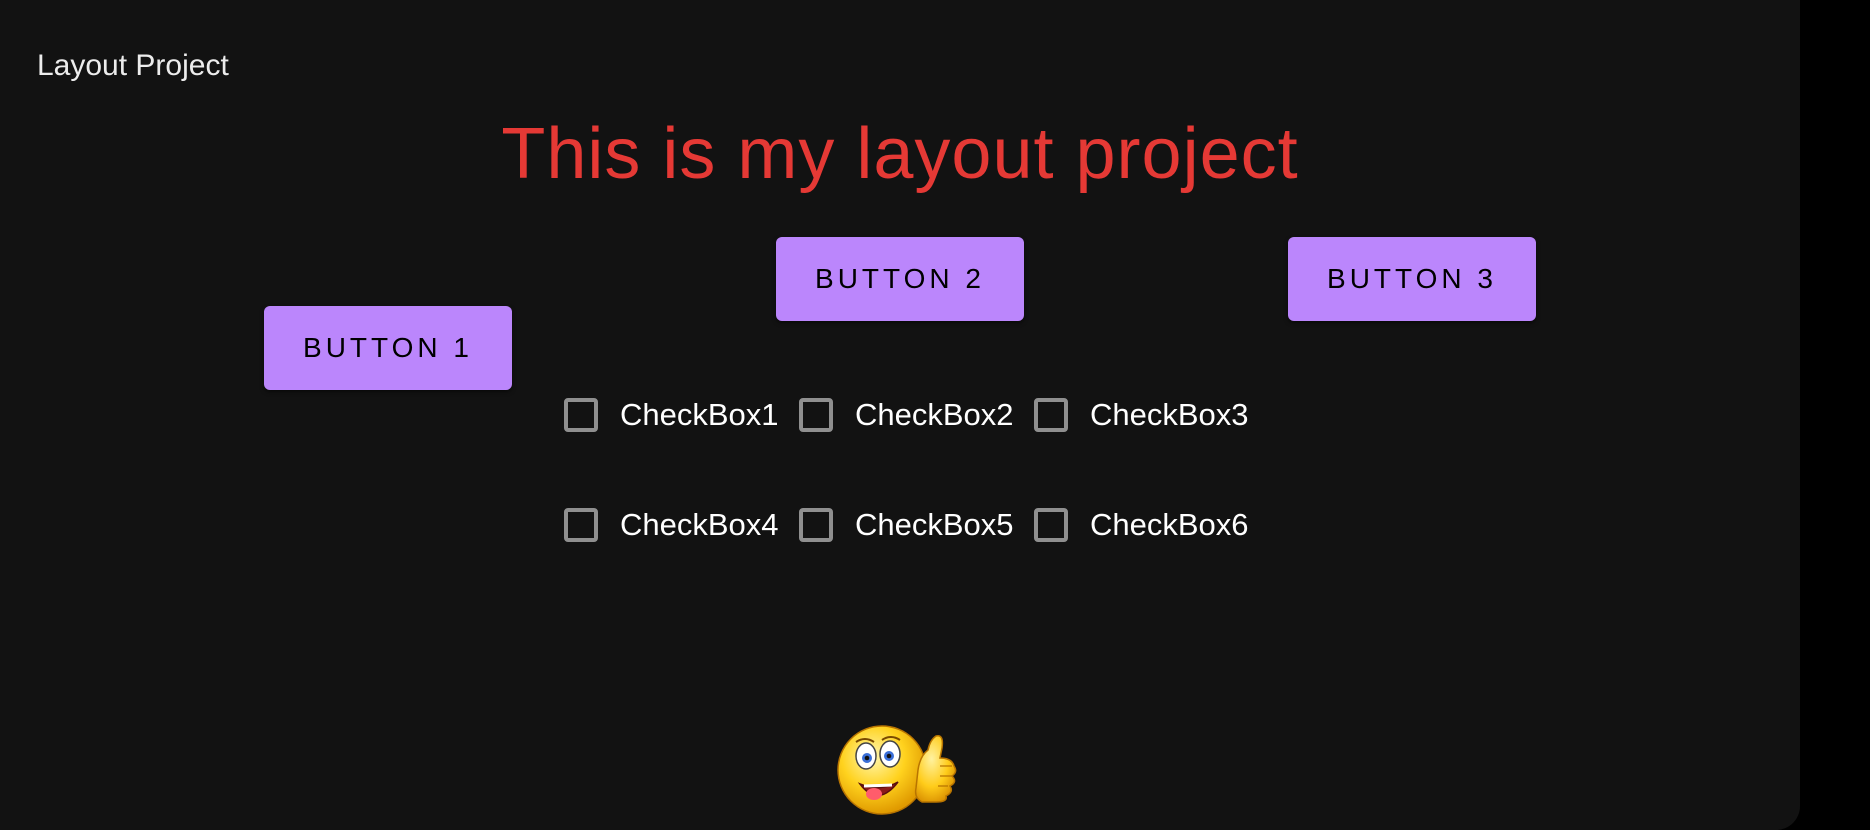  I want to click on checkbox-1-box, so click(581, 415).